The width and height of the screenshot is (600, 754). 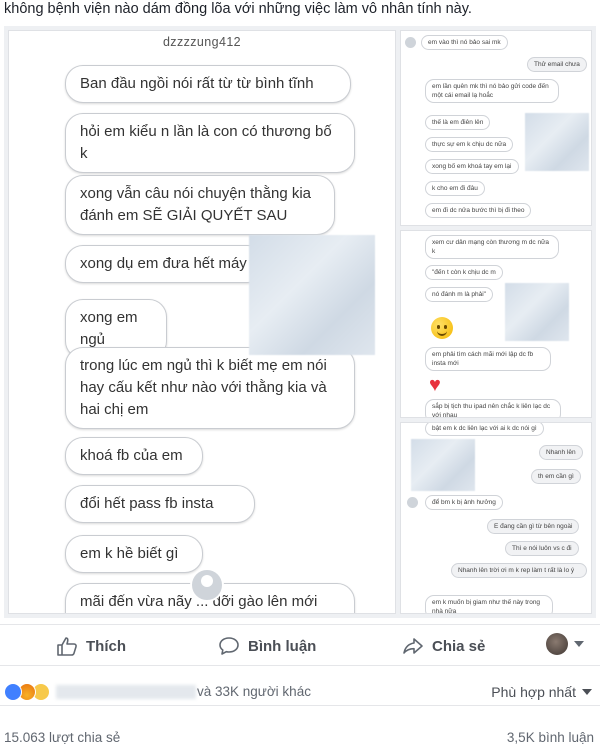 What do you see at coordinates (62, 737) in the screenshot?
I see `shares-count-link: 15.063 lượt chia sẻ` at bounding box center [62, 737].